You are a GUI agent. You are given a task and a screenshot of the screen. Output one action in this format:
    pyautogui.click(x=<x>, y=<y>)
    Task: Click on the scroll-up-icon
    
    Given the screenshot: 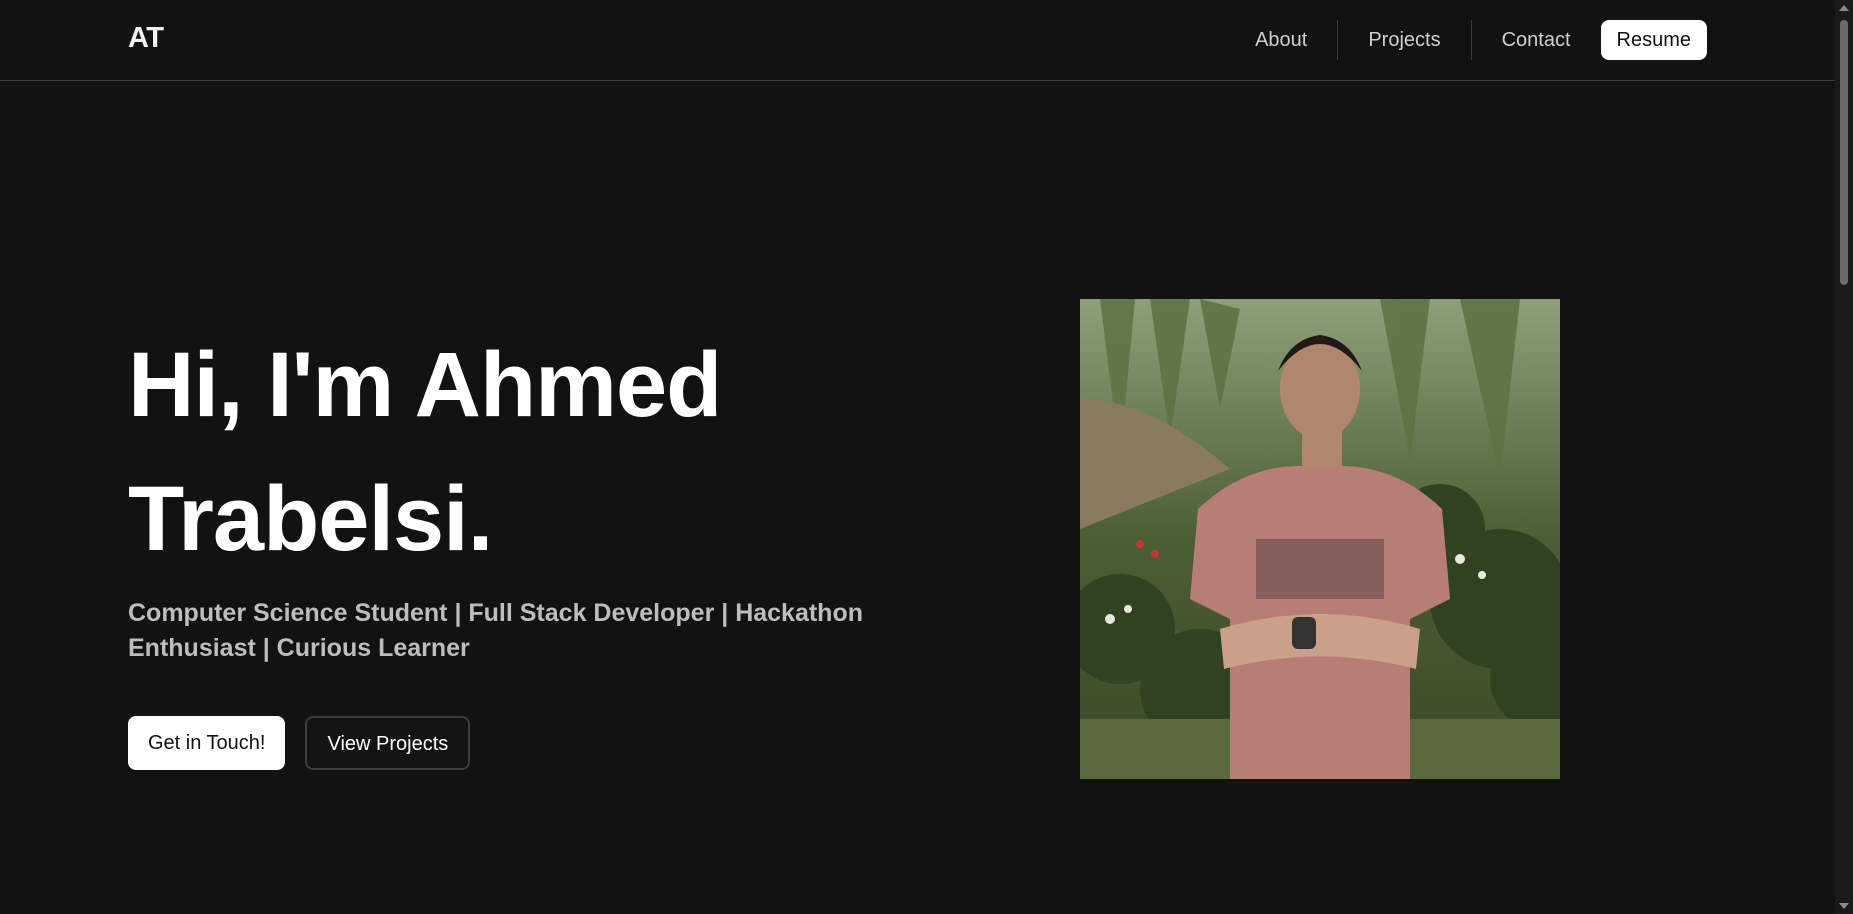 What is the action you would take?
    pyautogui.click(x=1844, y=8)
    